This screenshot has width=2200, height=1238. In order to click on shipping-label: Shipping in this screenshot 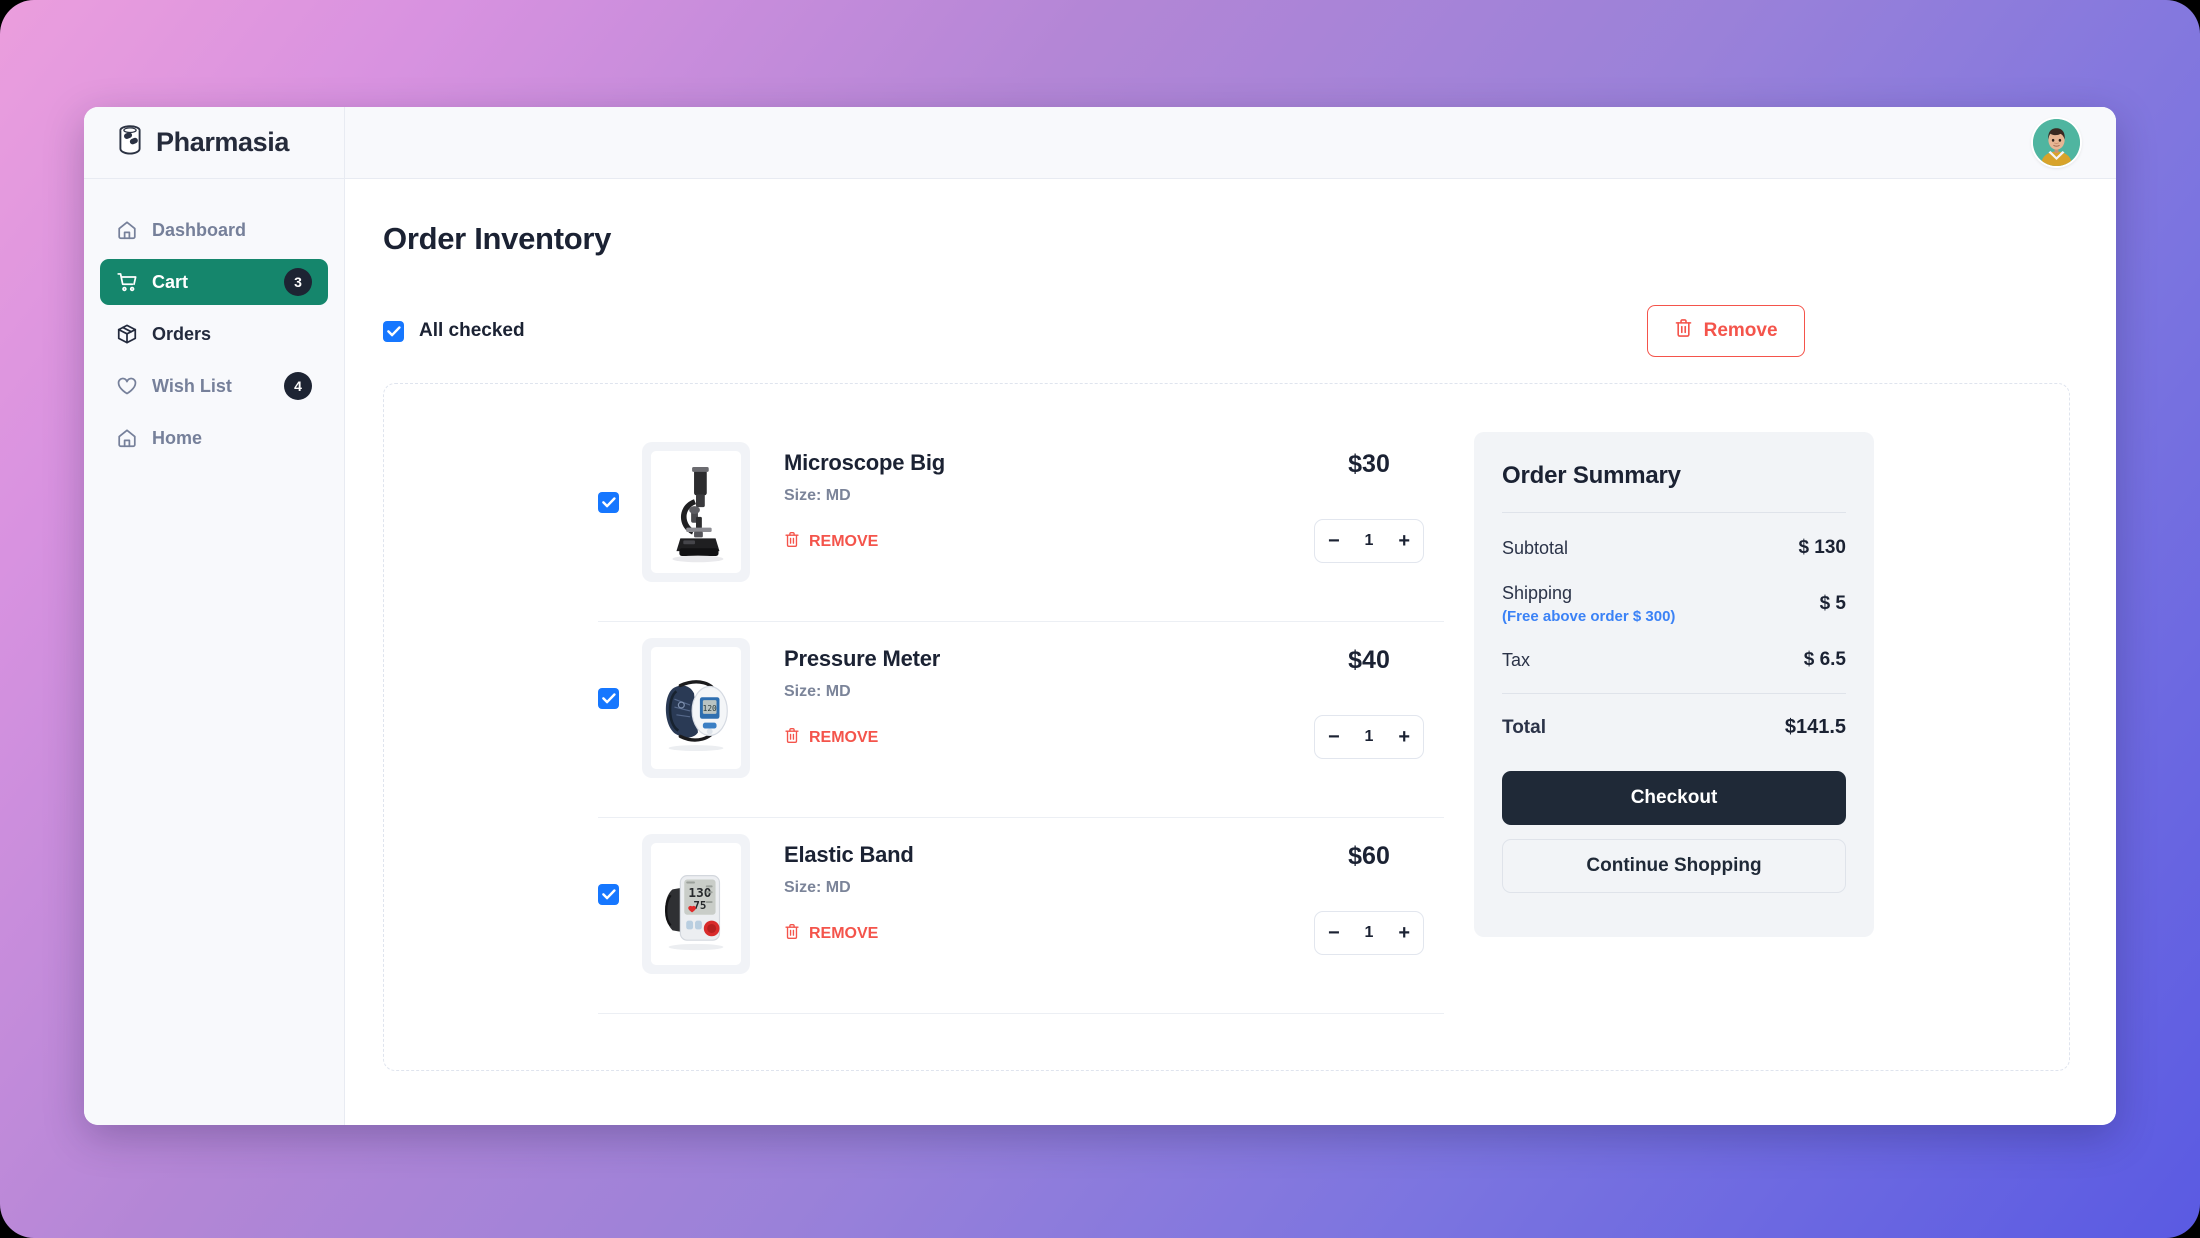, I will do `click(1537, 593)`.